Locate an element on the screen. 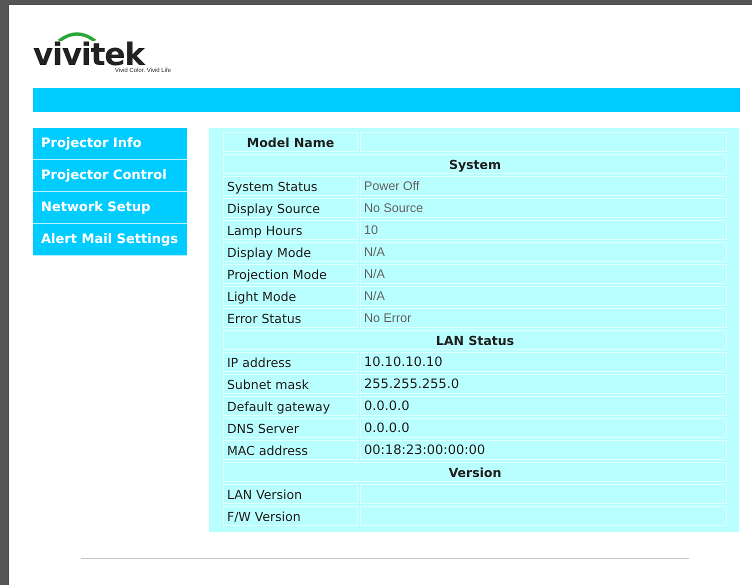 This screenshot has height=585, width=752. table-cell: 10.10.10.10 is located at coordinates (543, 362).